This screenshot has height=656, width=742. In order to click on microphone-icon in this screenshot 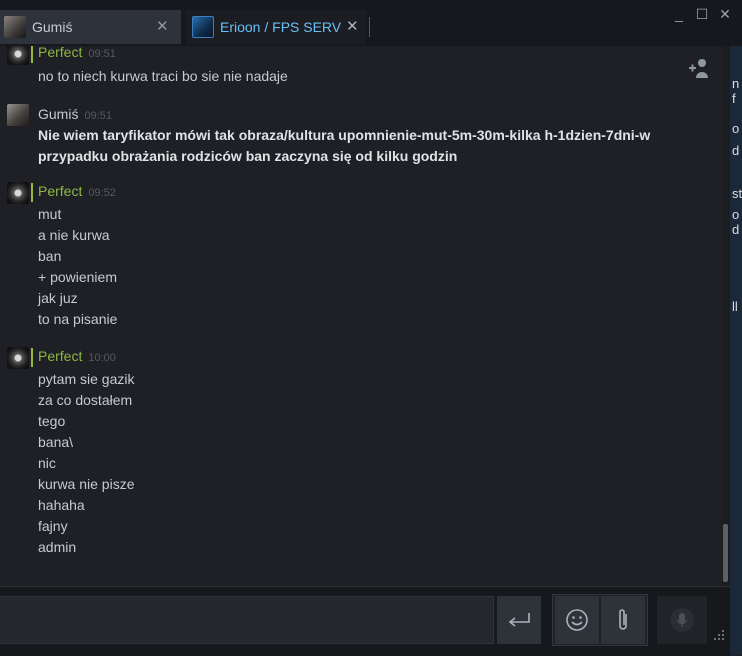, I will do `click(682, 620)`.